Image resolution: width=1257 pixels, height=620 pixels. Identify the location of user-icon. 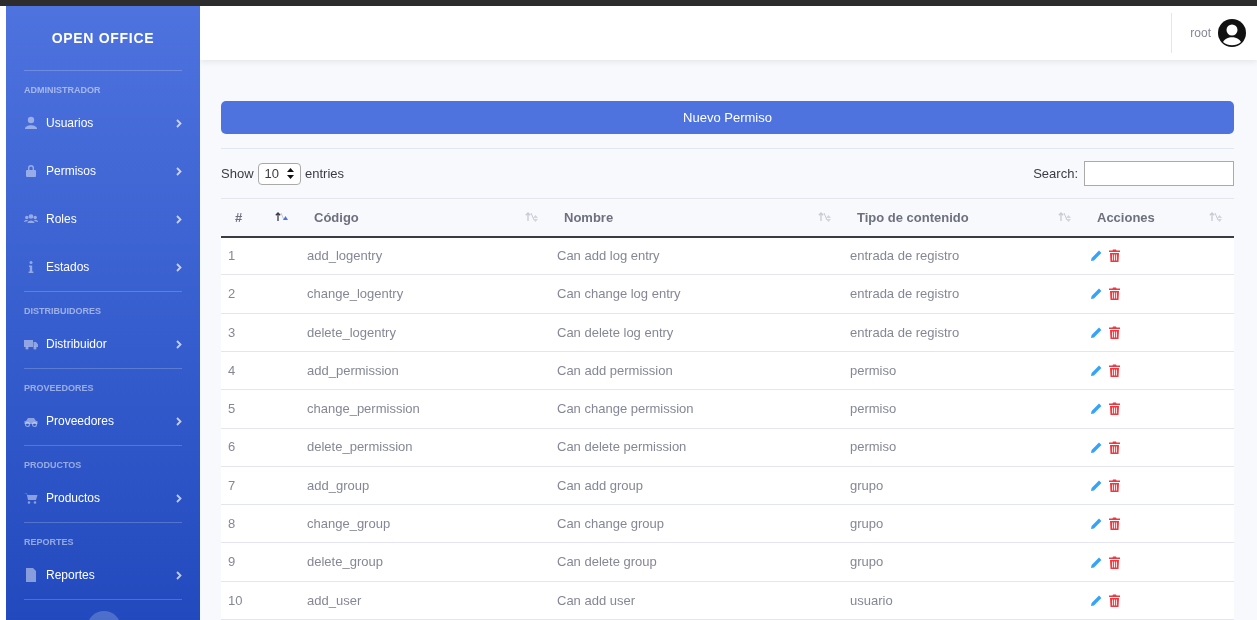
(31, 123).